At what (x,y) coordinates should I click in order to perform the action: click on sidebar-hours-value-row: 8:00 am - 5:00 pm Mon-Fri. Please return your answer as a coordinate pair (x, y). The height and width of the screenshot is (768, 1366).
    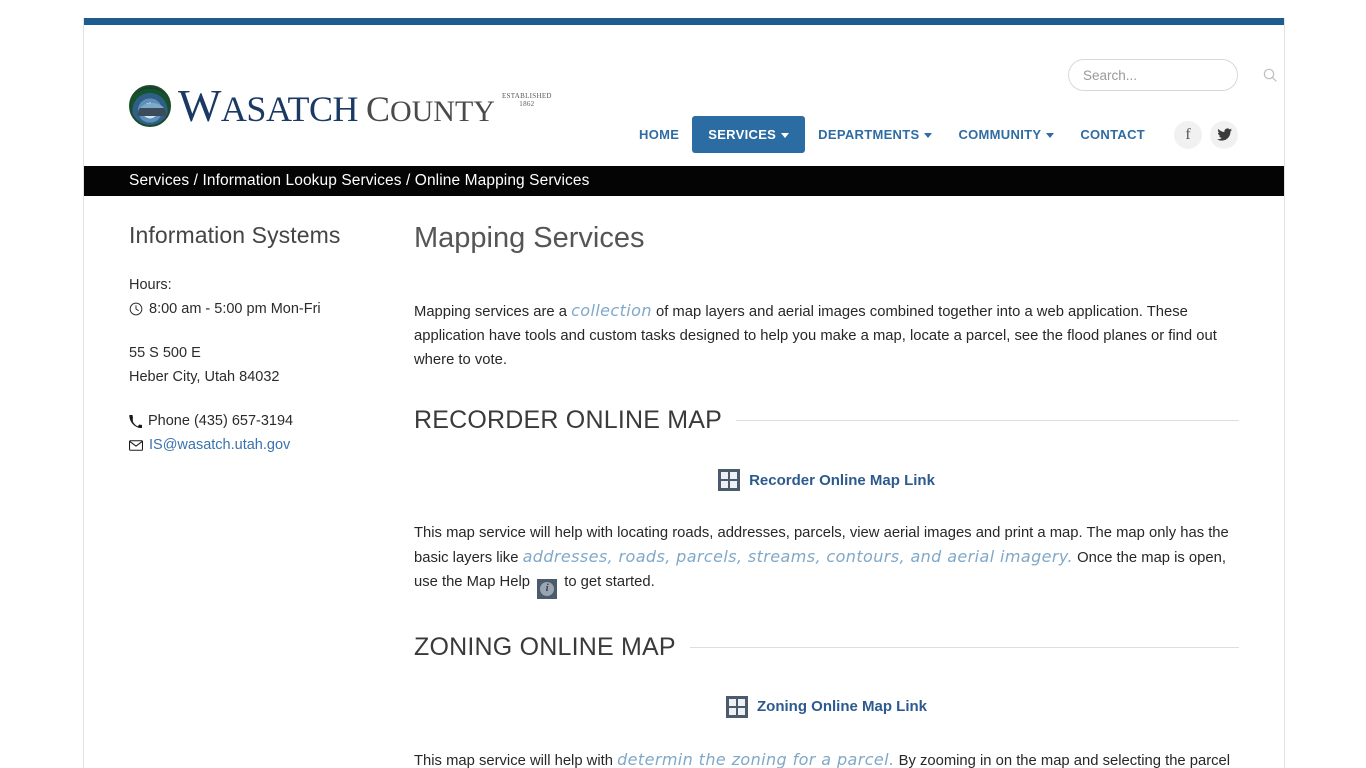
    Looking at the image, I should click on (261, 309).